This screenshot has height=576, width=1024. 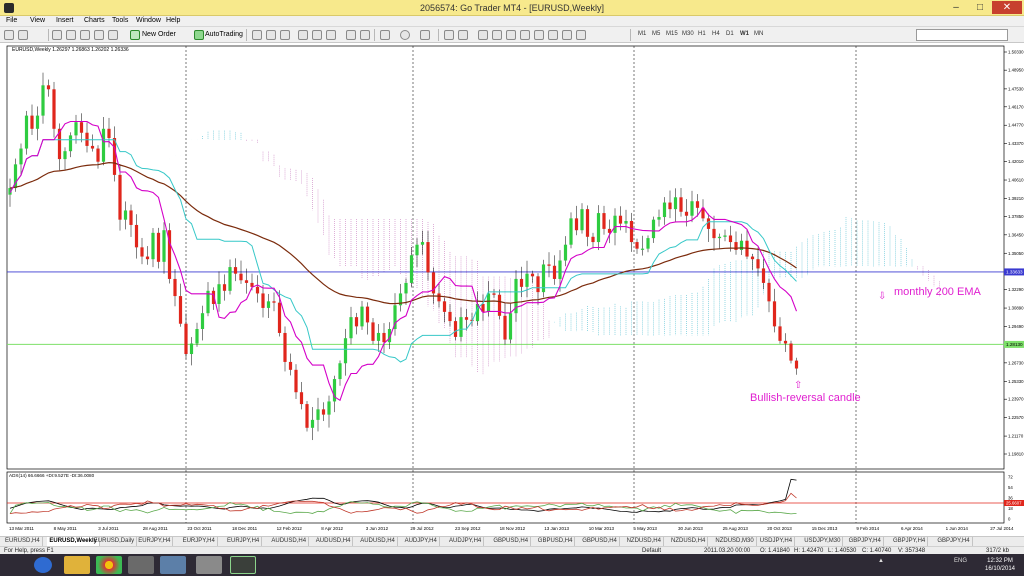 What do you see at coordinates (57, 35) in the screenshot?
I see `market-watch-icon` at bounding box center [57, 35].